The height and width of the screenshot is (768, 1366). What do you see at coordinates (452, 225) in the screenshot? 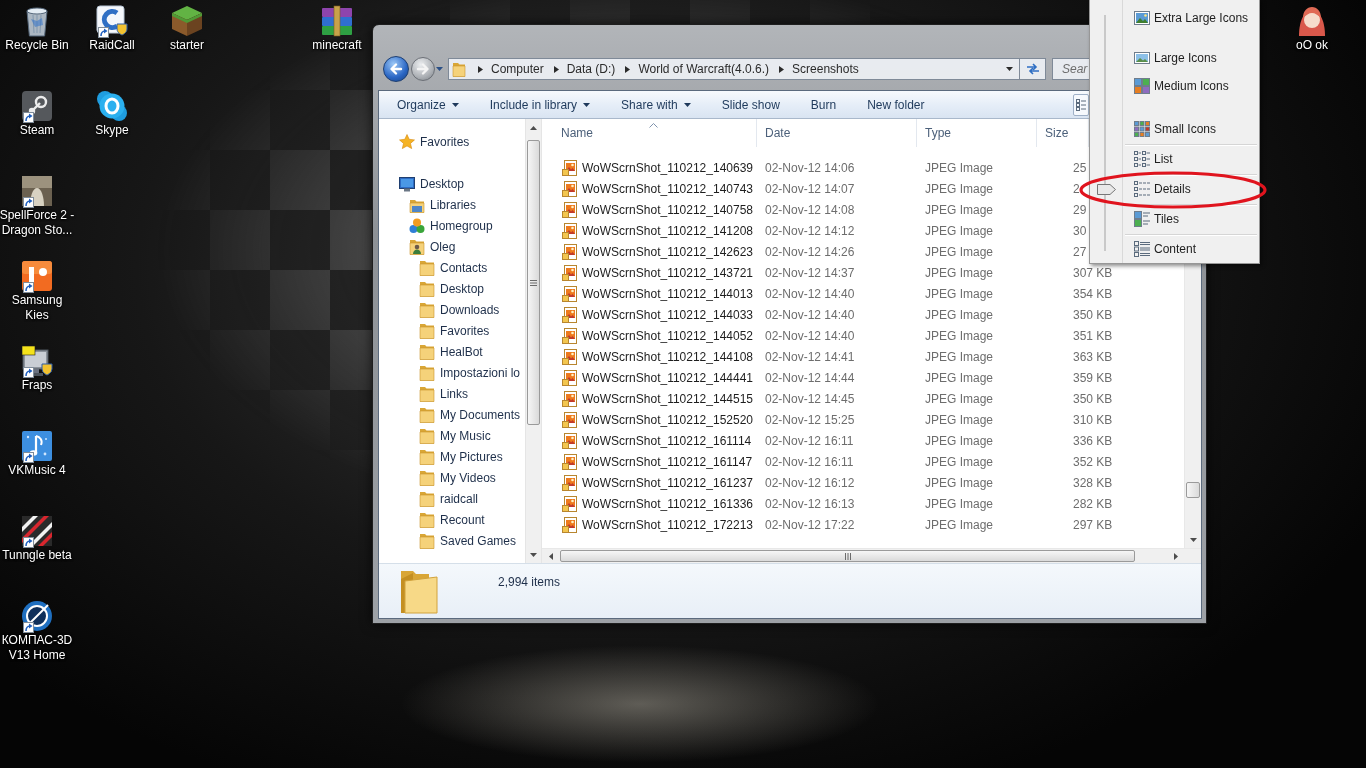
I see `nav-item: Homegroup` at bounding box center [452, 225].